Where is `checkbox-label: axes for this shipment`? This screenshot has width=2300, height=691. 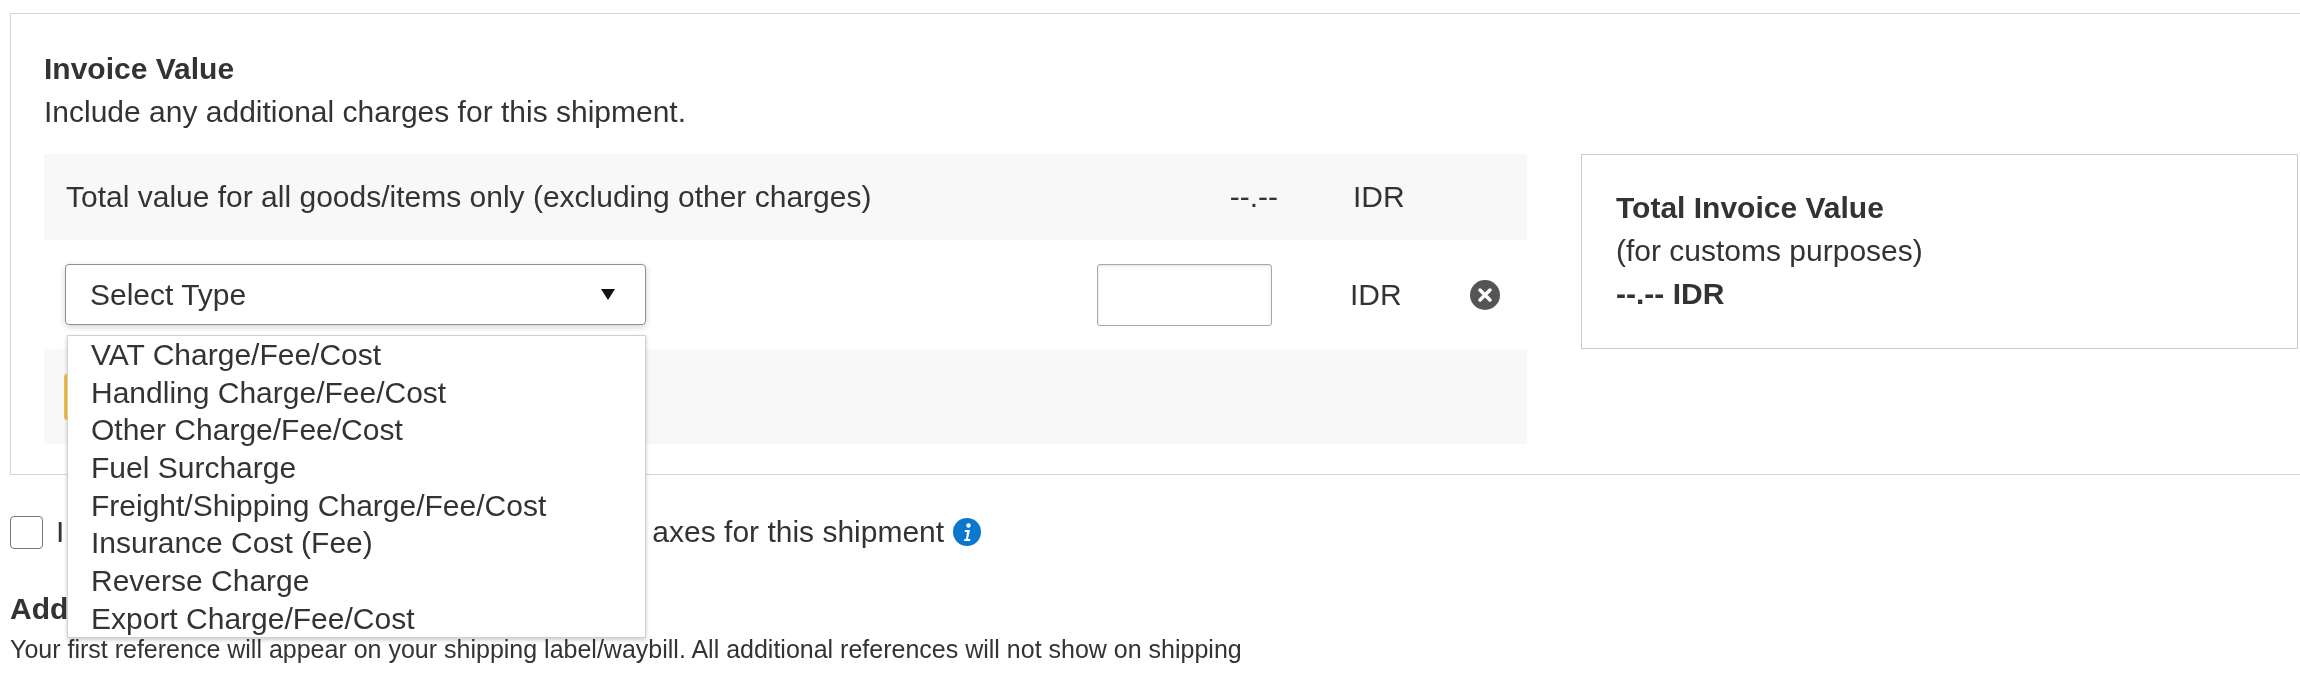 checkbox-label: axes for this shipment is located at coordinates (798, 532).